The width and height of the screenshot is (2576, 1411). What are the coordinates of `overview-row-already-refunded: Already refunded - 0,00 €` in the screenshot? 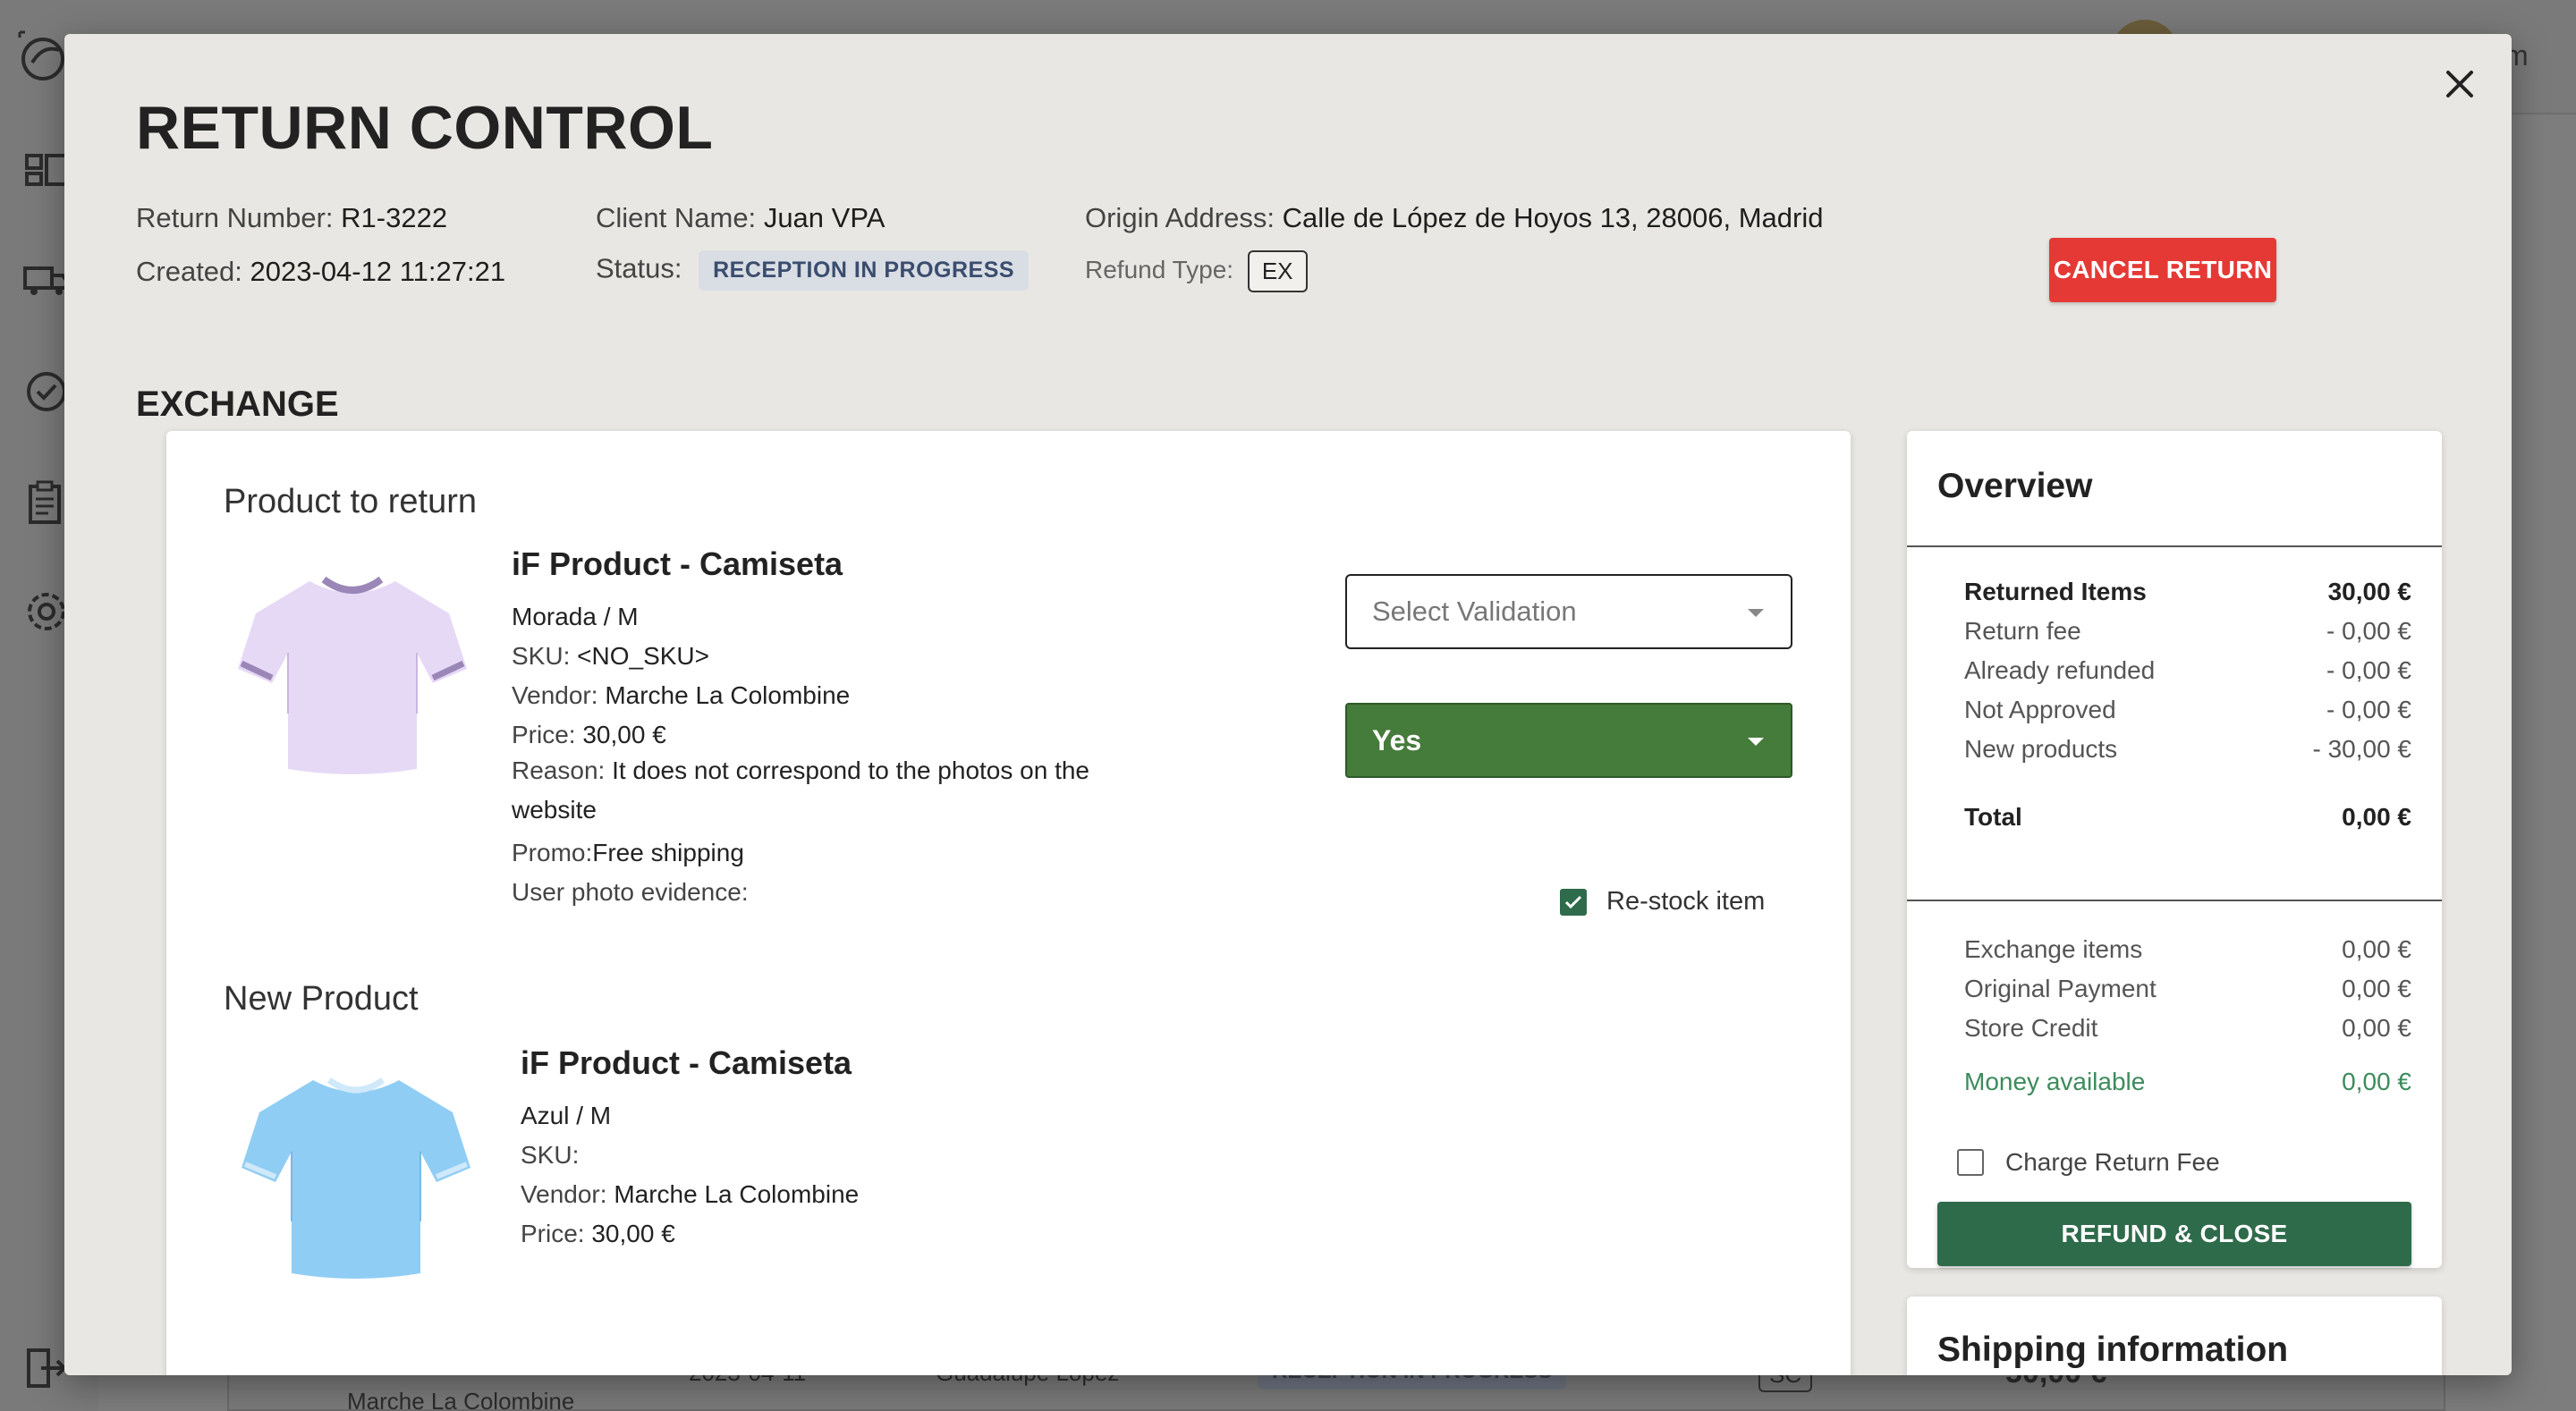 It's located at (2187, 670).